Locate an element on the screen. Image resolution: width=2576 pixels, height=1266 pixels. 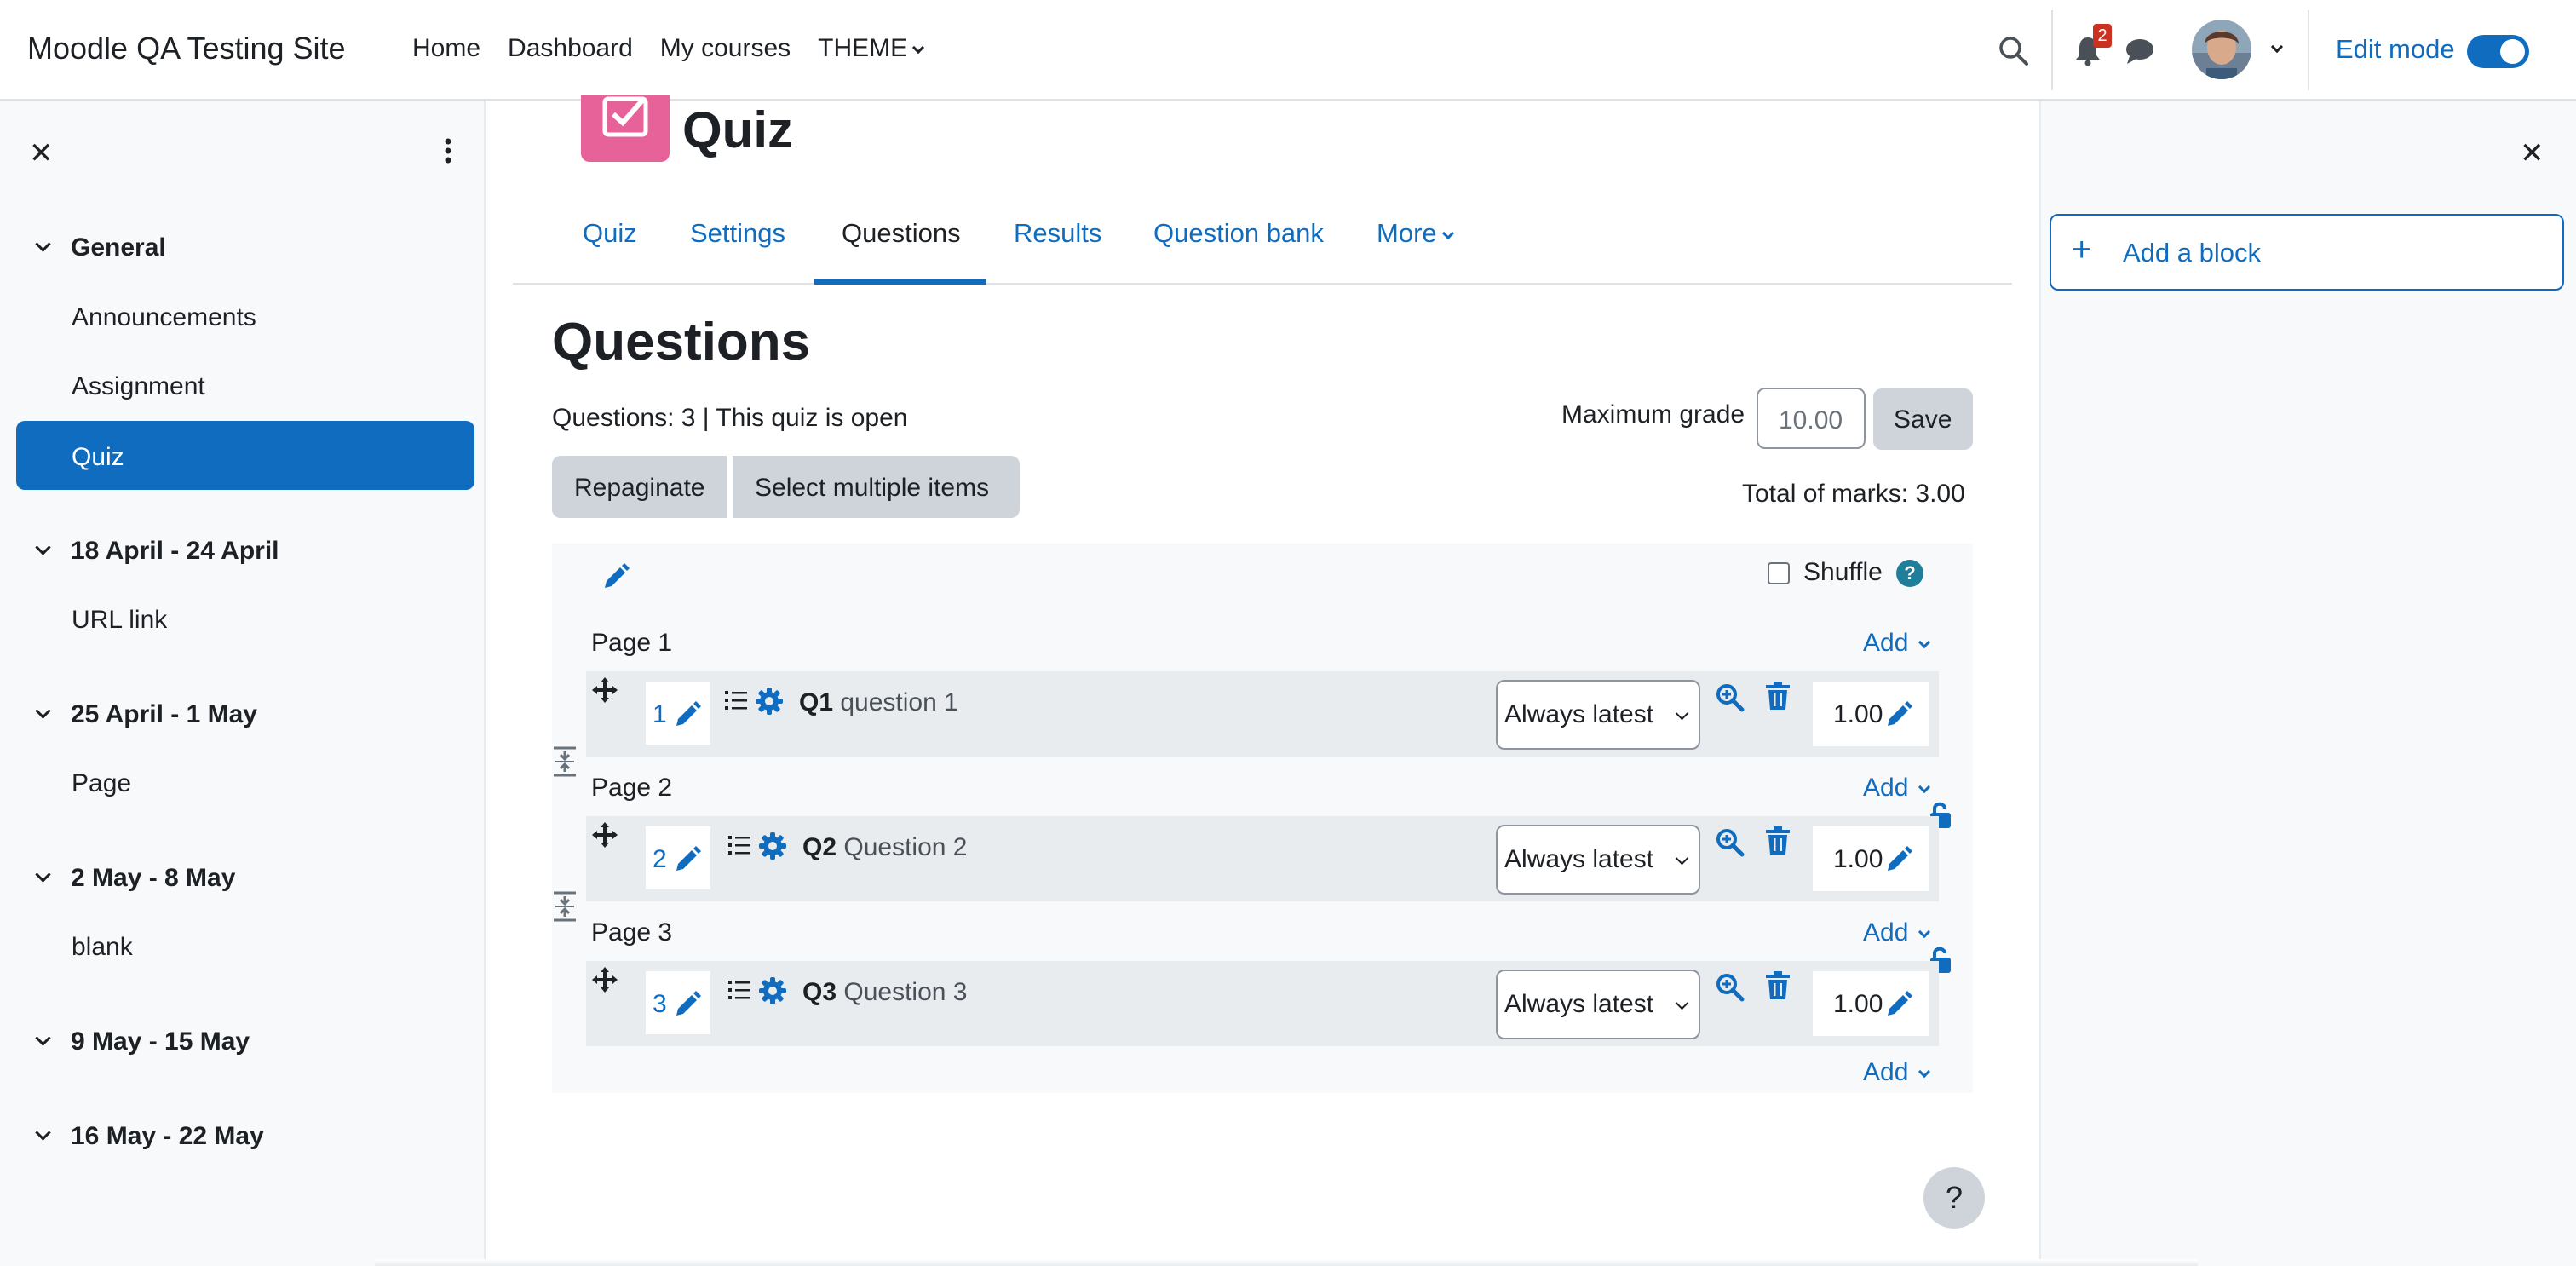
user-menu-chevron-icon is located at coordinates (2277, 47).